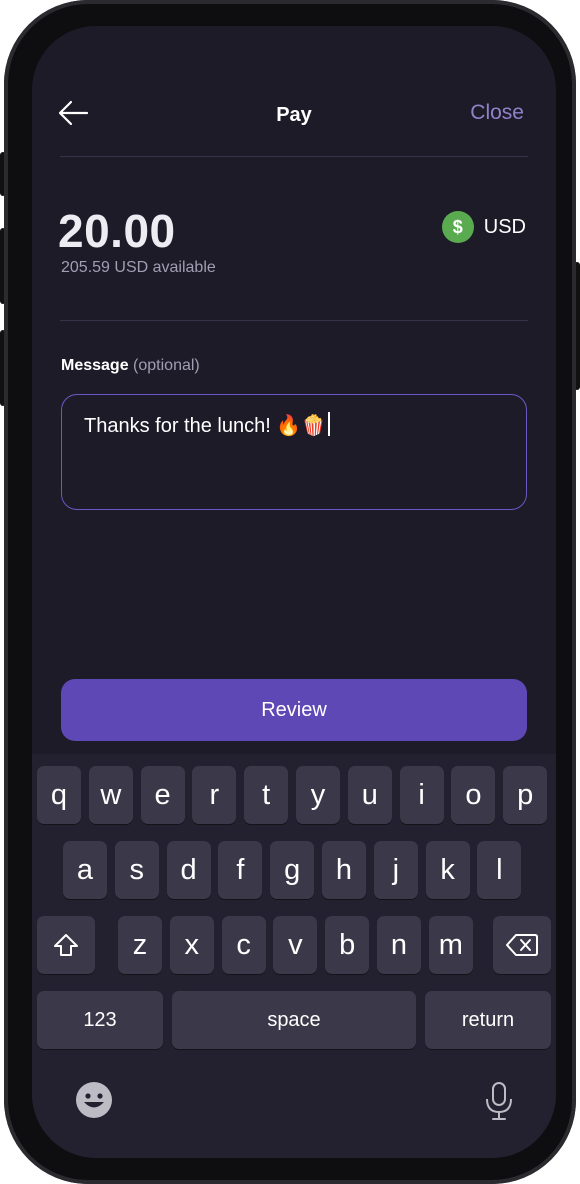 The width and height of the screenshot is (580, 1184). I want to click on key-y: y, so click(318, 795).